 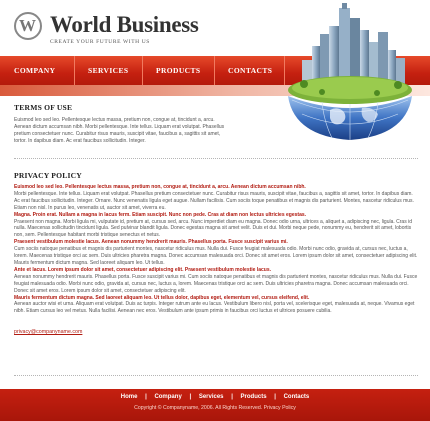 What do you see at coordinates (43, 107) in the screenshot?
I see `terms-heading: TERMS OF USE` at bounding box center [43, 107].